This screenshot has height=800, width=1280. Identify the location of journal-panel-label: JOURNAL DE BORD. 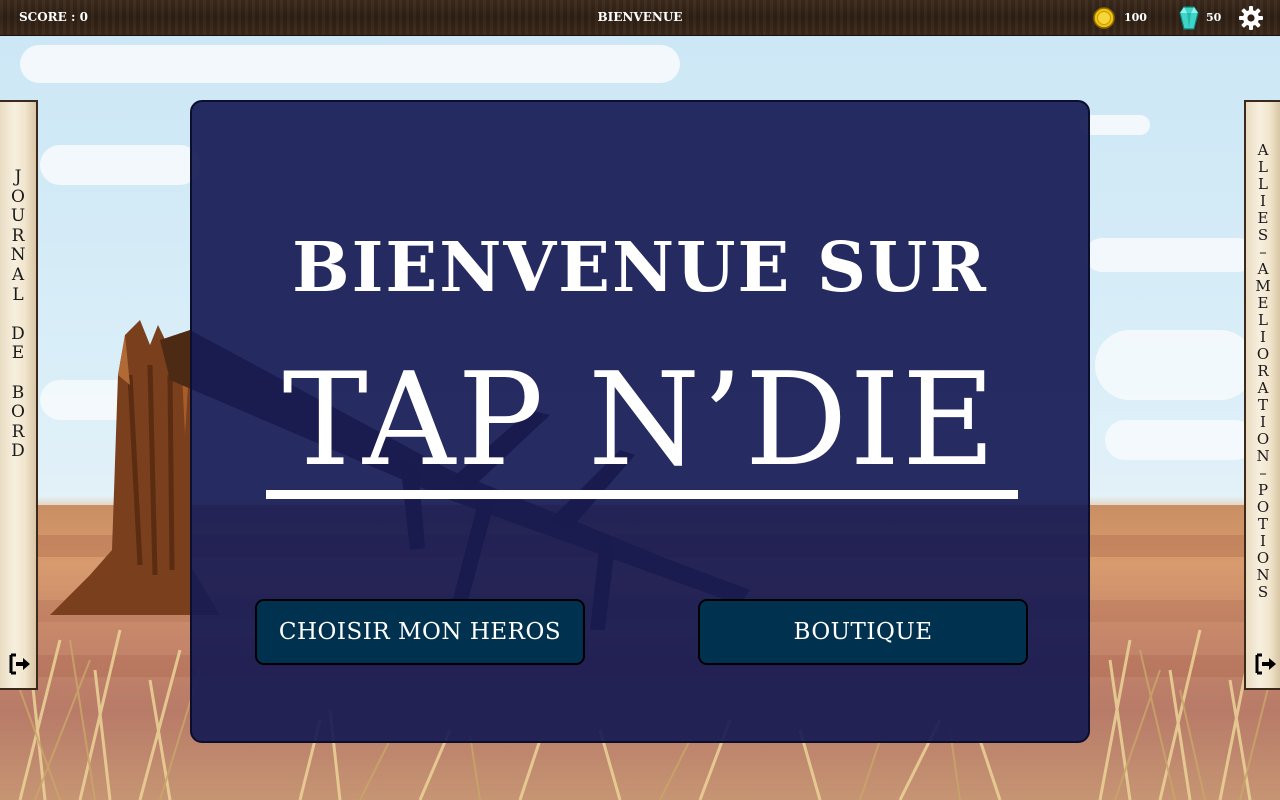
(18, 314).